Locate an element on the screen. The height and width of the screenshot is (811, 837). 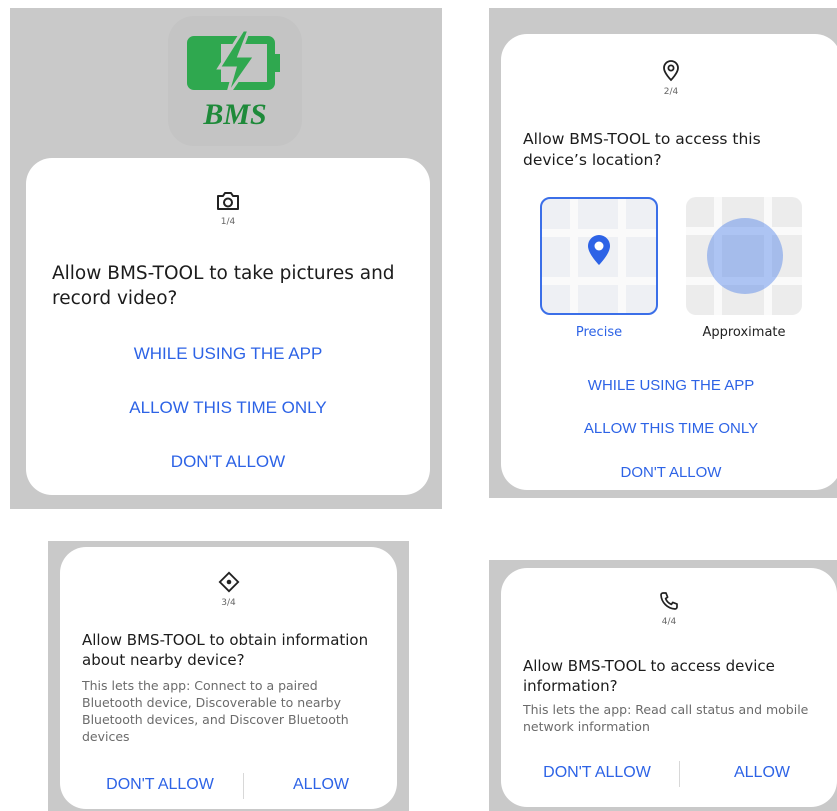
dialog-header: 2/4 is located at coordinates (669, 78).